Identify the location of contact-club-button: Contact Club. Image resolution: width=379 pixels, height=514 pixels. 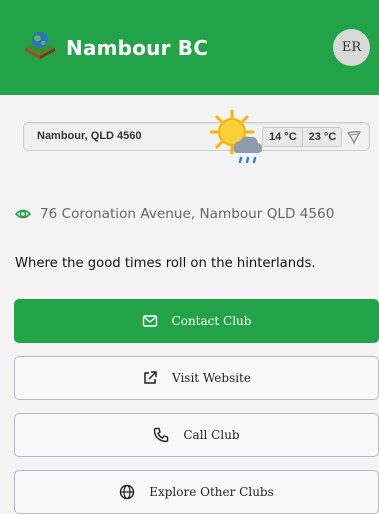
(196, 321).